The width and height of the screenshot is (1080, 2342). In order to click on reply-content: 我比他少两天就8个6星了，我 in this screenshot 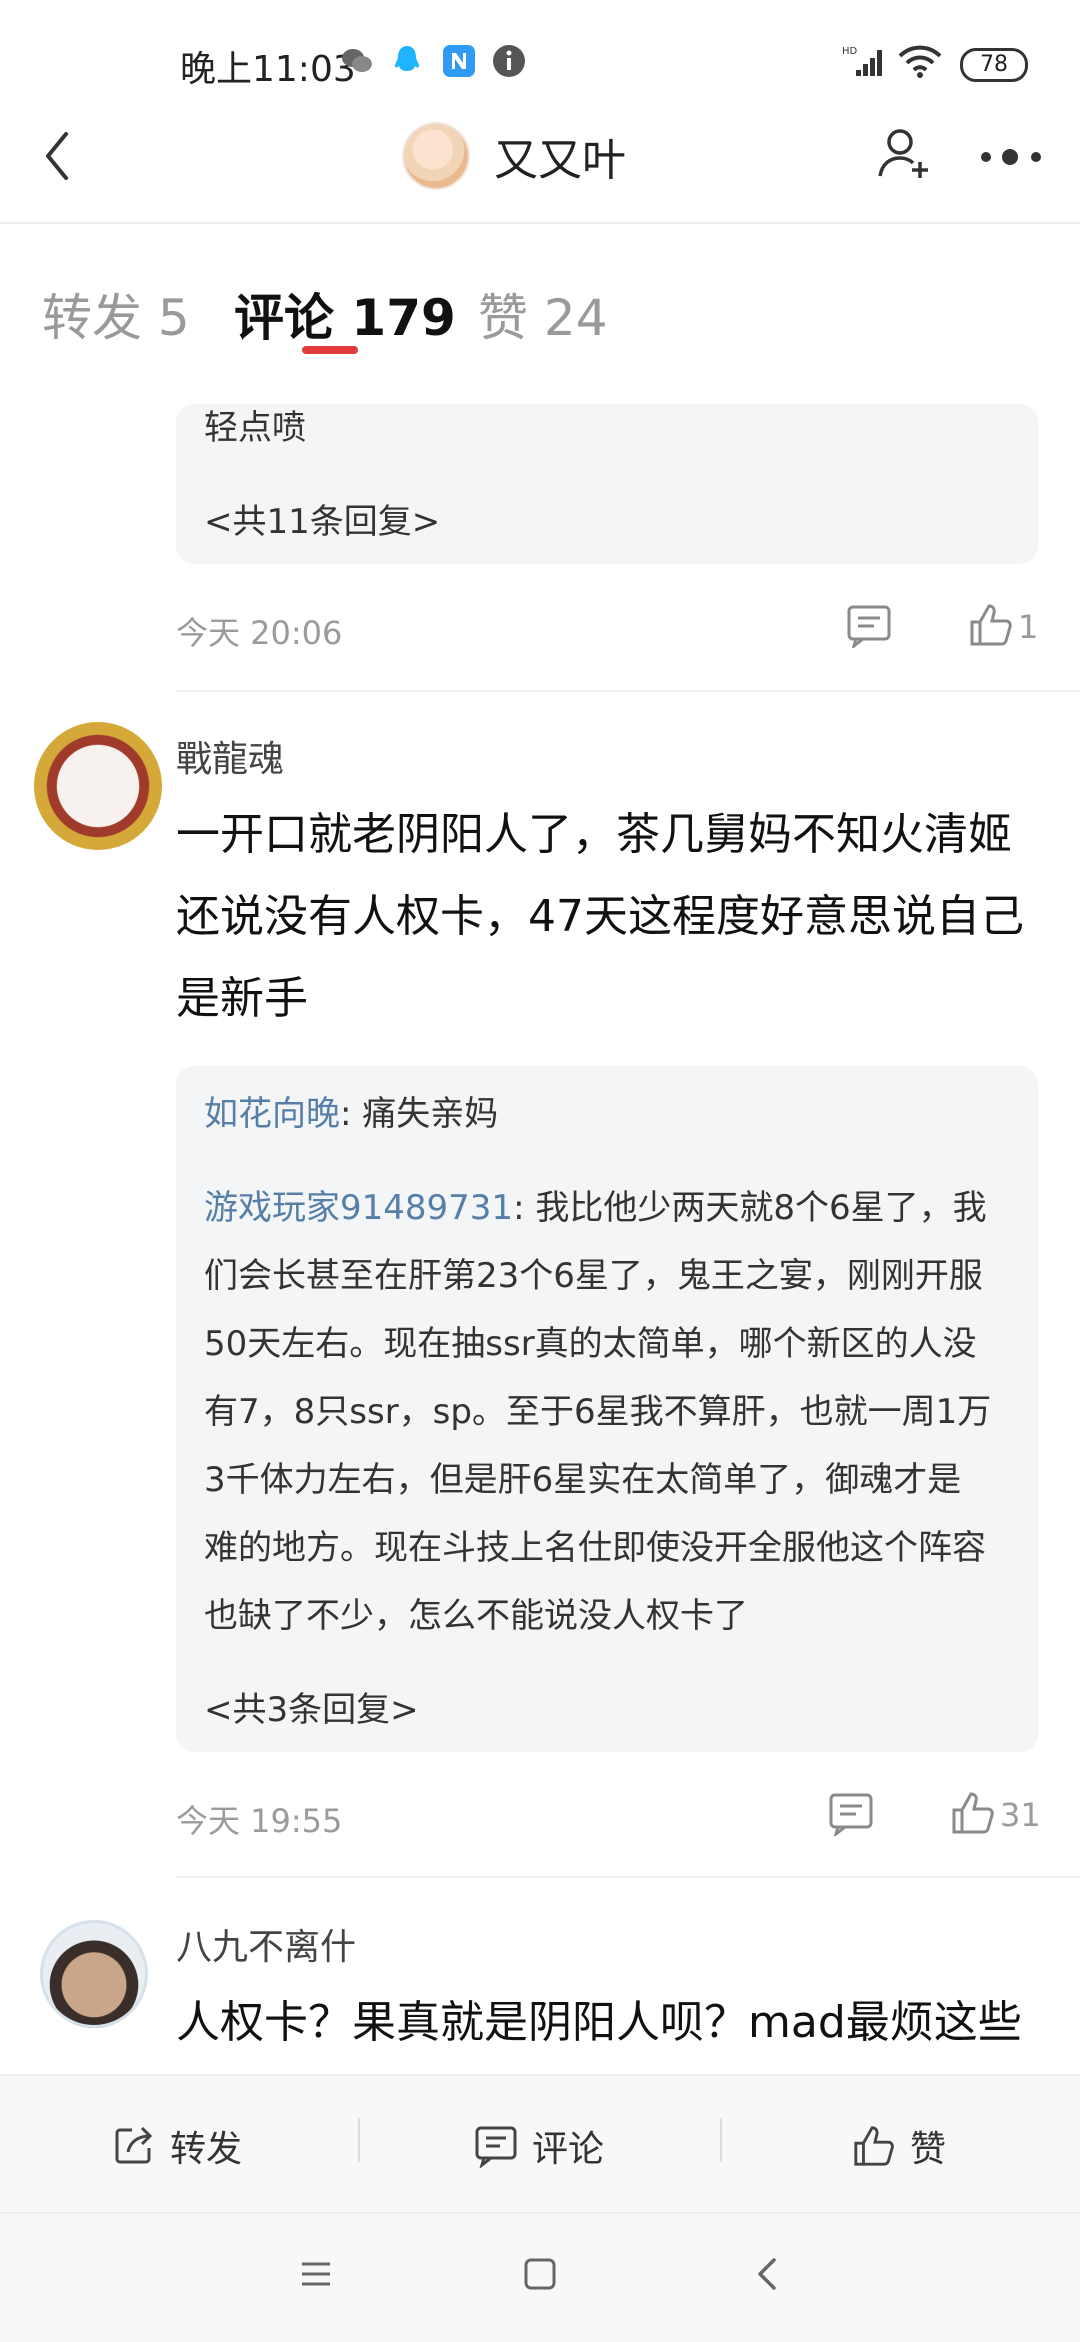, I will do `click(761, 1208)`.